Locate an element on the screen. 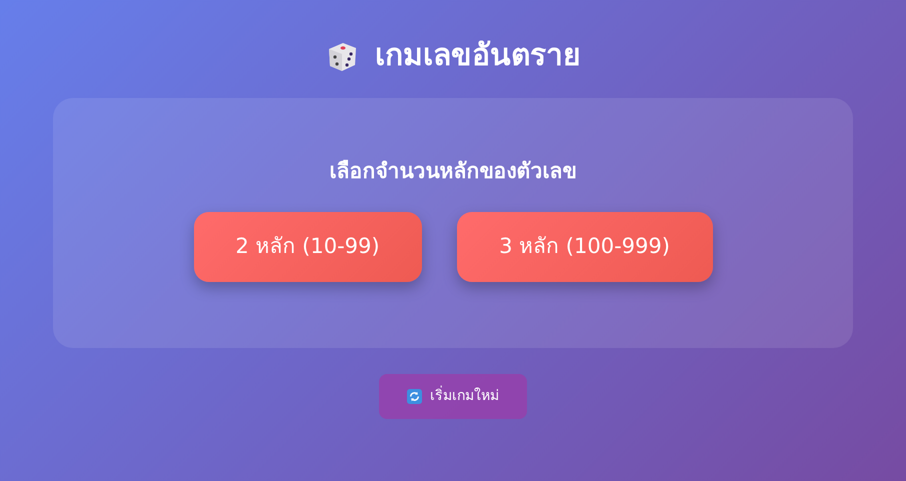 The image size is (906, 481). digits-option-button: 2 หลัก (10-99) is located at coordinates (308, 247).